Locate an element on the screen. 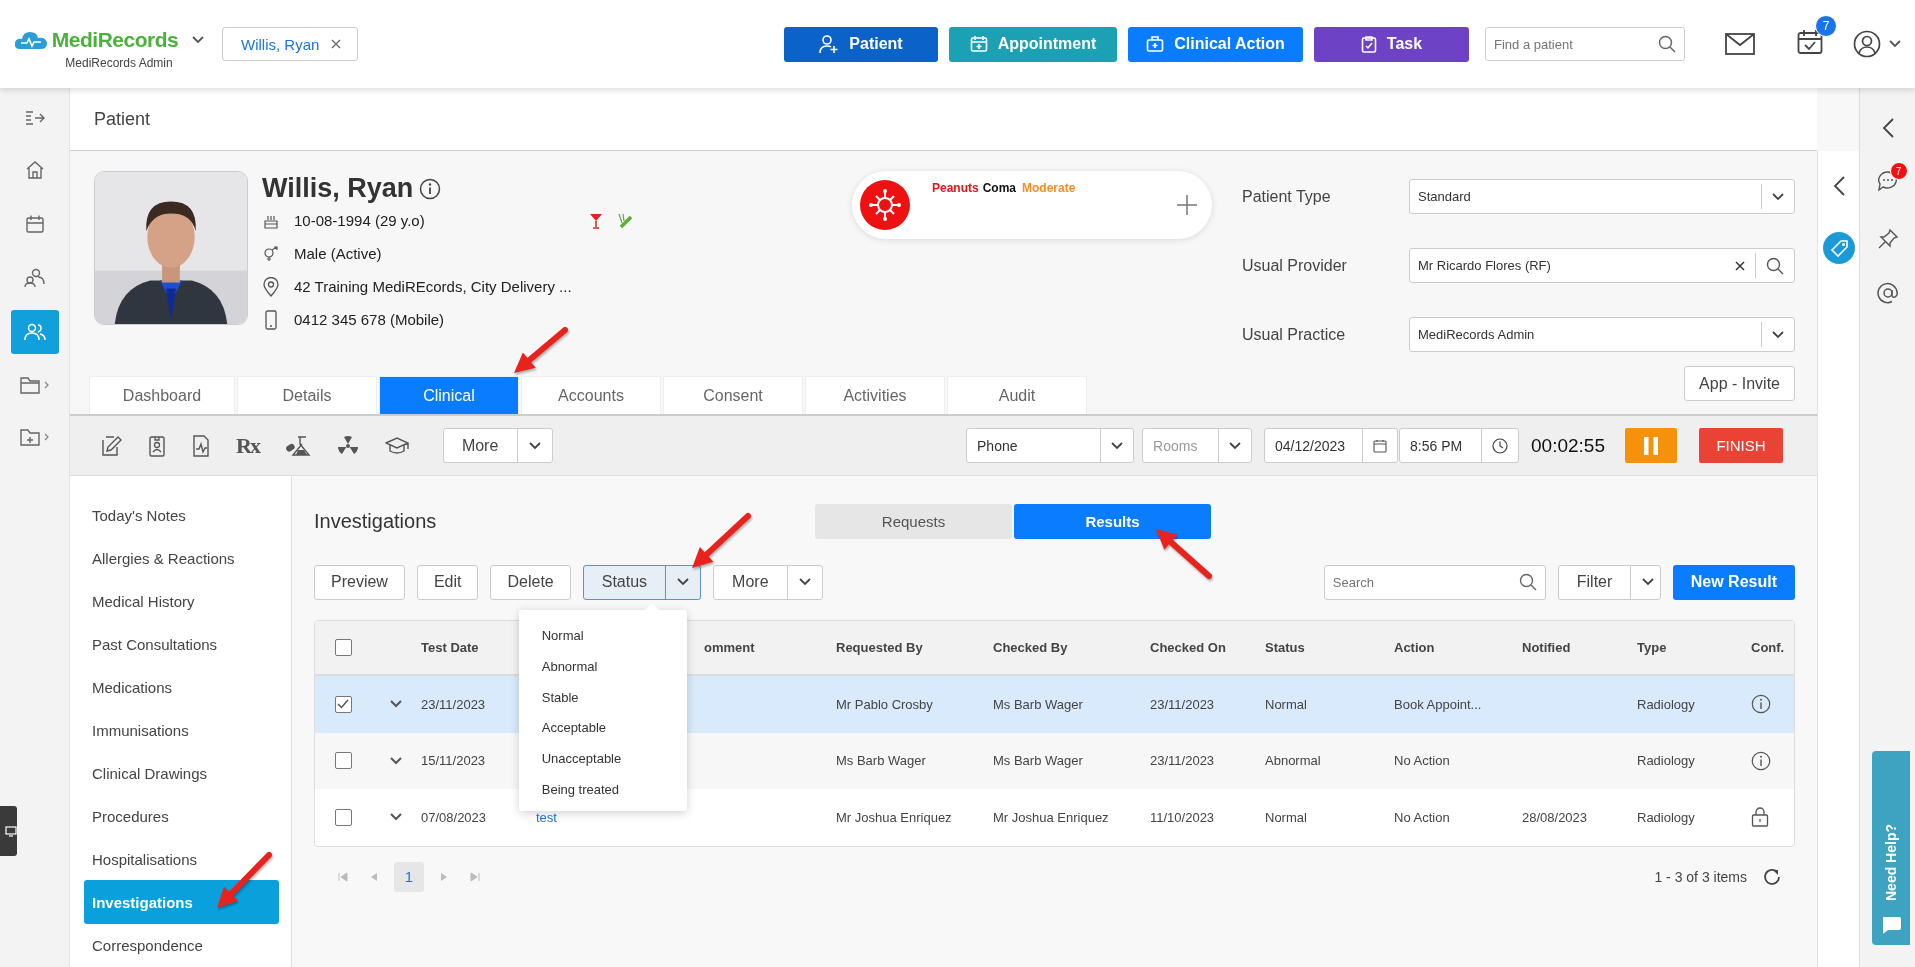 The image size is (1915, 967). menu-item: Medical History is located at coordinates (181, 601).